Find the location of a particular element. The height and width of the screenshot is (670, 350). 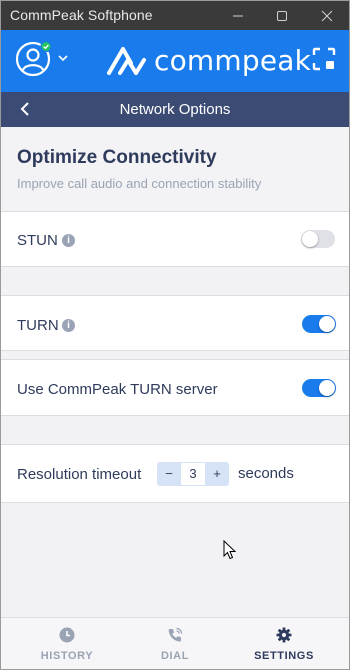

nav-dial: DIAL is located at coordinates (175, 643).